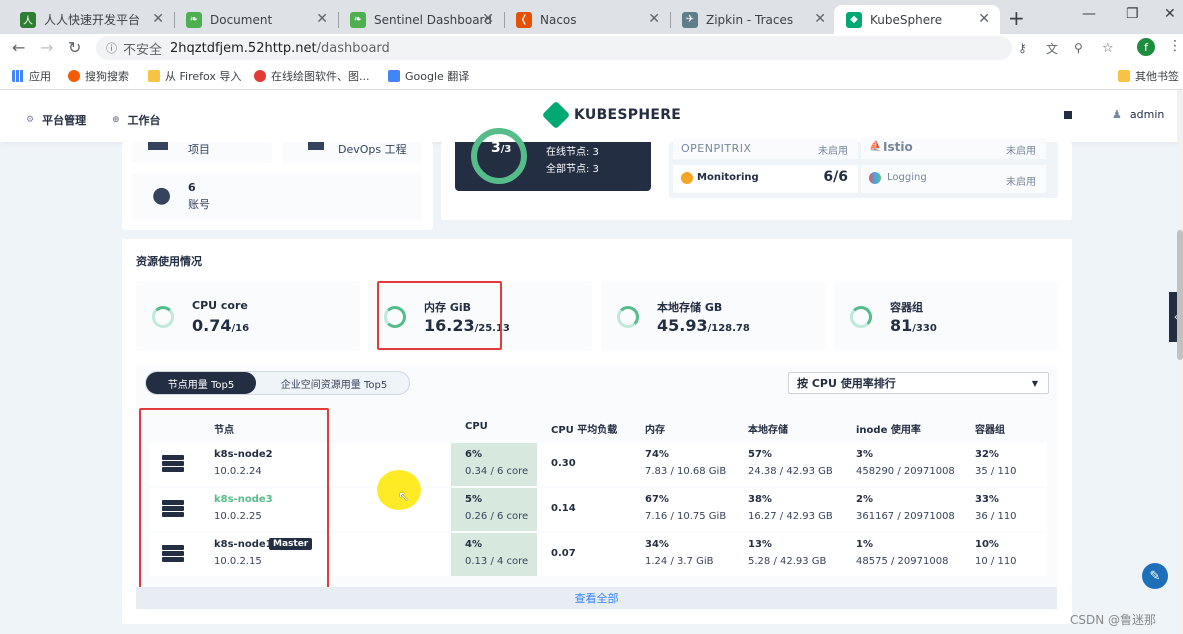 The height and width of the screenshot is (634, 1183). What do you see at coordinates (240, 328) in the screenshot?
I see `tile-total: /16` at bounding box center [240, 328].